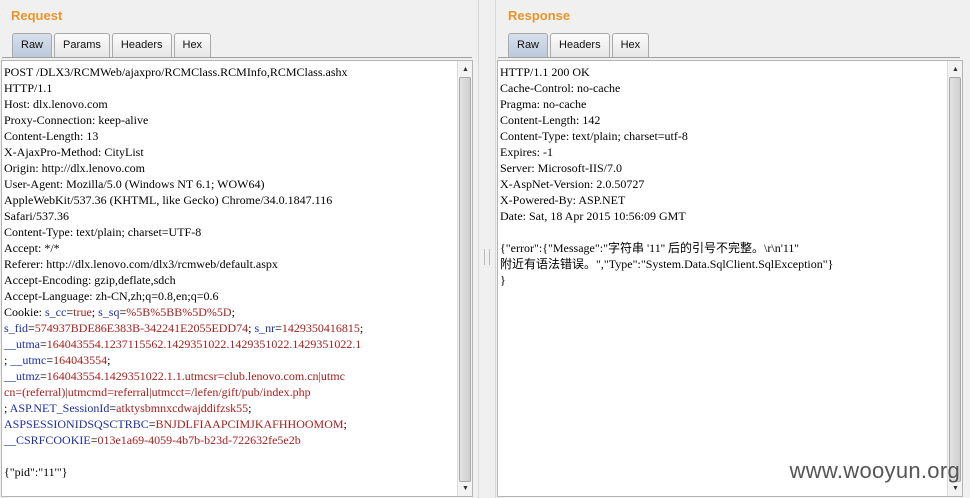  I want to click on text-line: Content-Type: text/plain; charset=UTF-8, so click(183, 232).